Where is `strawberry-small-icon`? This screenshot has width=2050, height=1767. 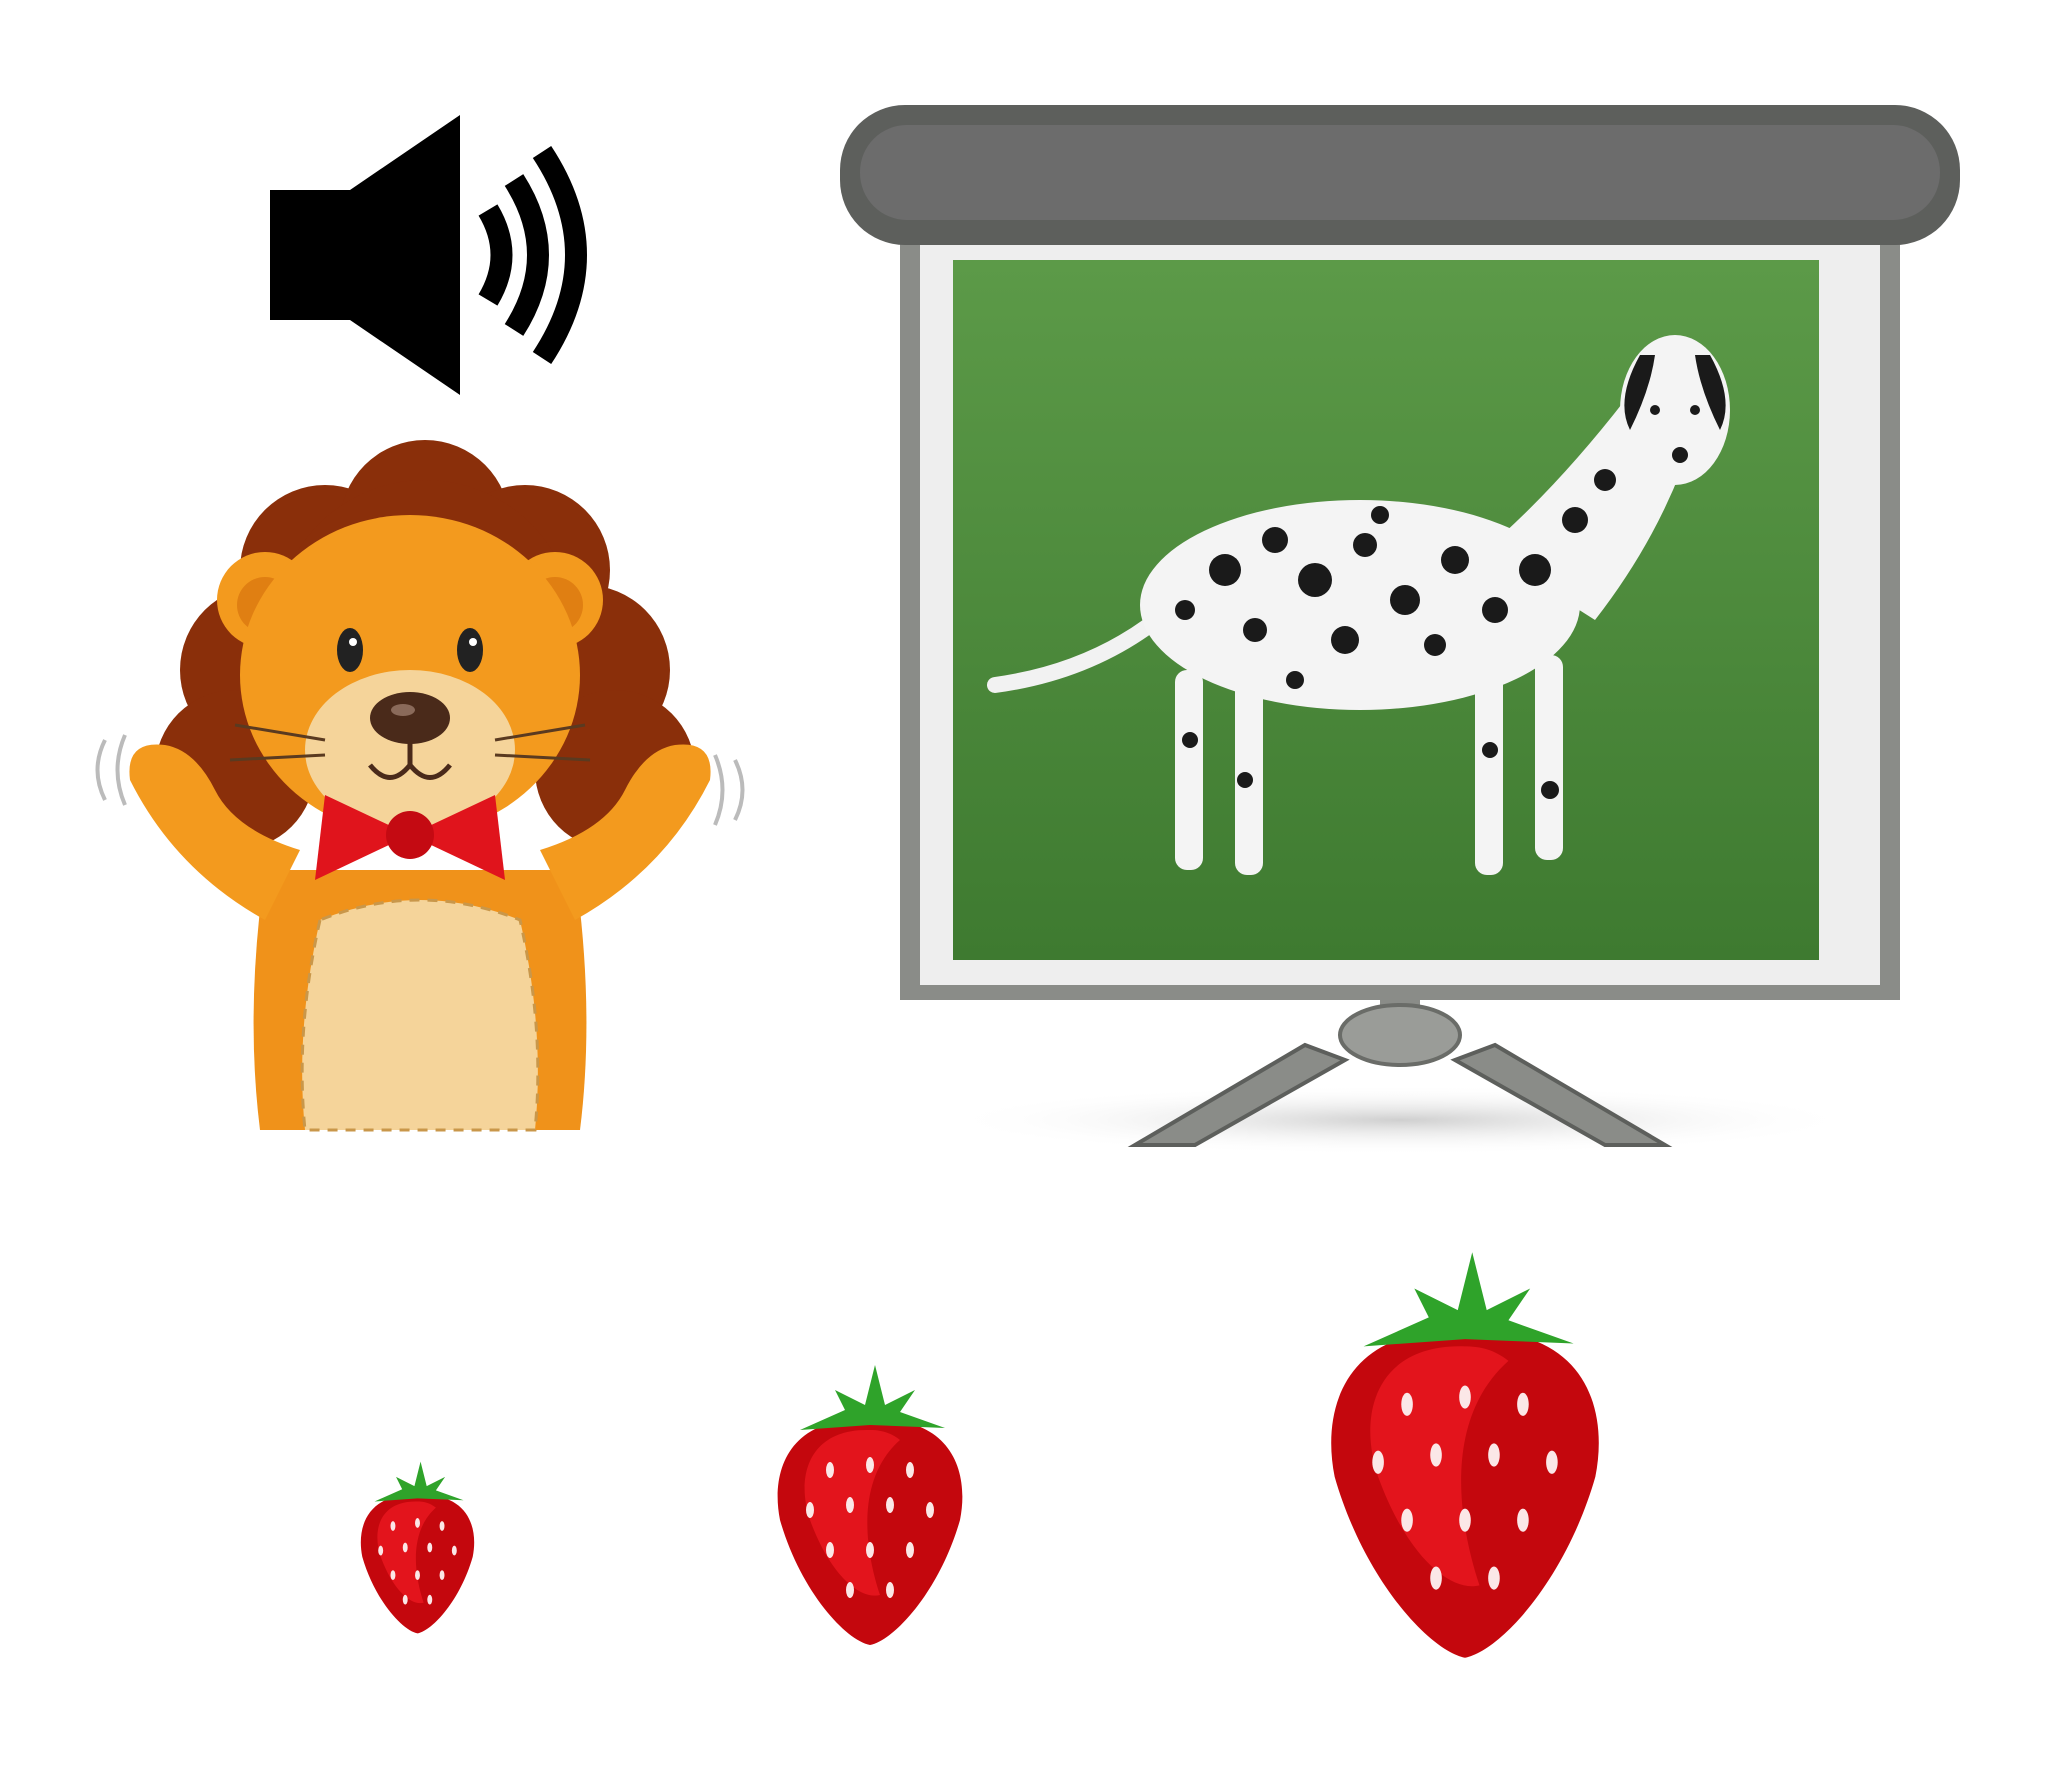 strawberry-small-icon is located at coordinates (417, 1547).